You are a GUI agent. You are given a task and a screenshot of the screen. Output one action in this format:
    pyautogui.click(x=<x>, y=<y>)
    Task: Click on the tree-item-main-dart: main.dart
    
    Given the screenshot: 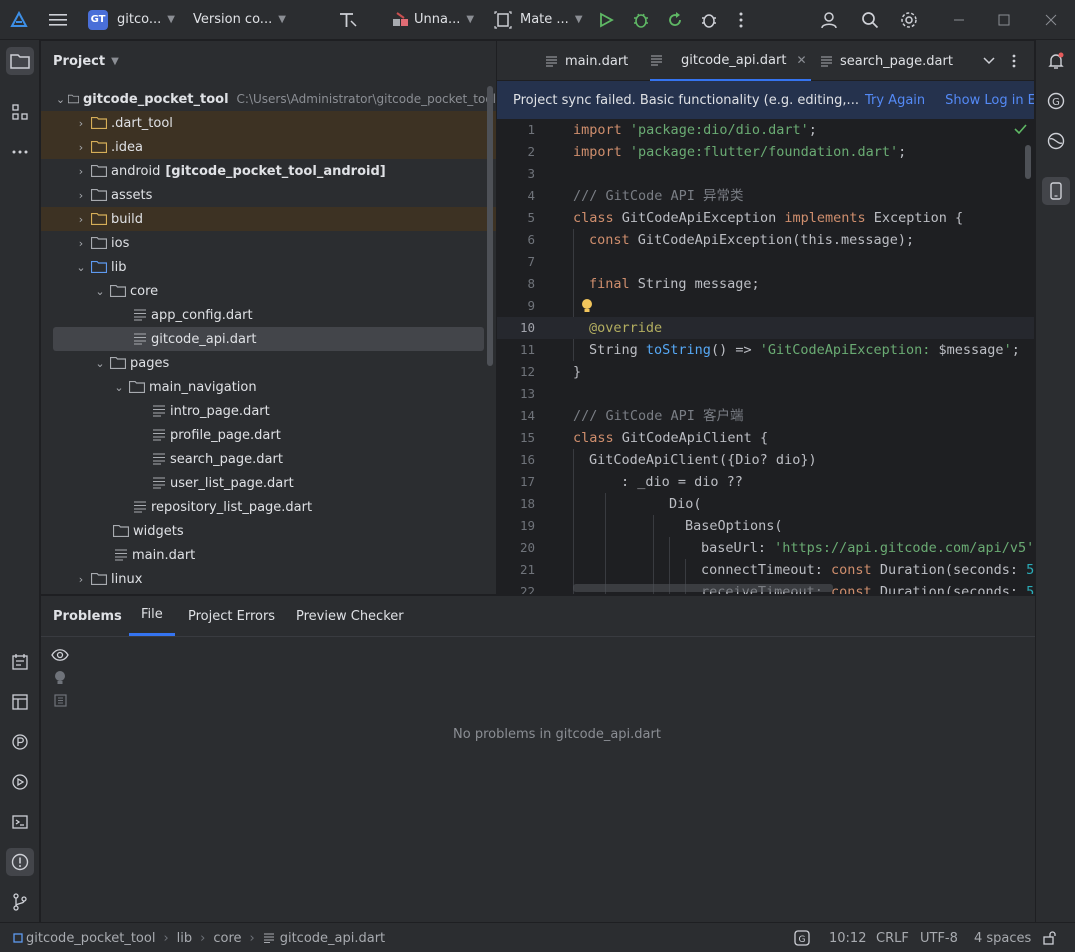 What is the action you would take?
    pyautogui.click(x=268, y=555)
    